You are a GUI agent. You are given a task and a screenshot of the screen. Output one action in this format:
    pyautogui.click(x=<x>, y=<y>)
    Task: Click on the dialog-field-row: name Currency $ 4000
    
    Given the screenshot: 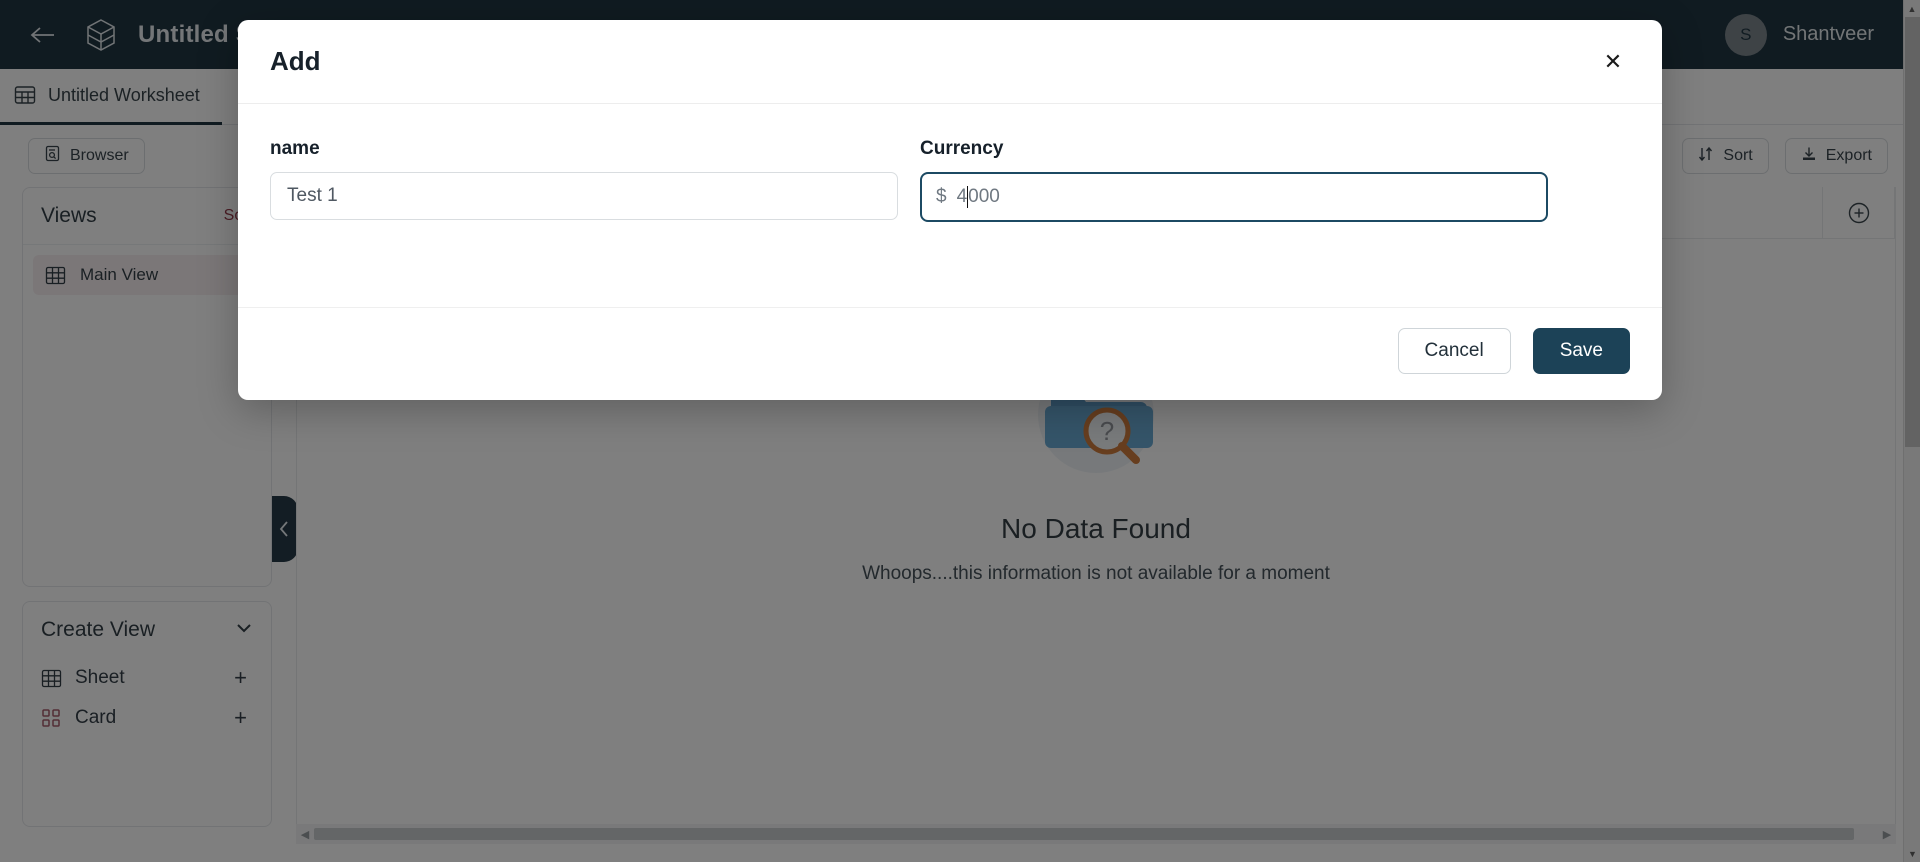 What is the action you would take?
    pyautogui.click(x=950, y=180)
    